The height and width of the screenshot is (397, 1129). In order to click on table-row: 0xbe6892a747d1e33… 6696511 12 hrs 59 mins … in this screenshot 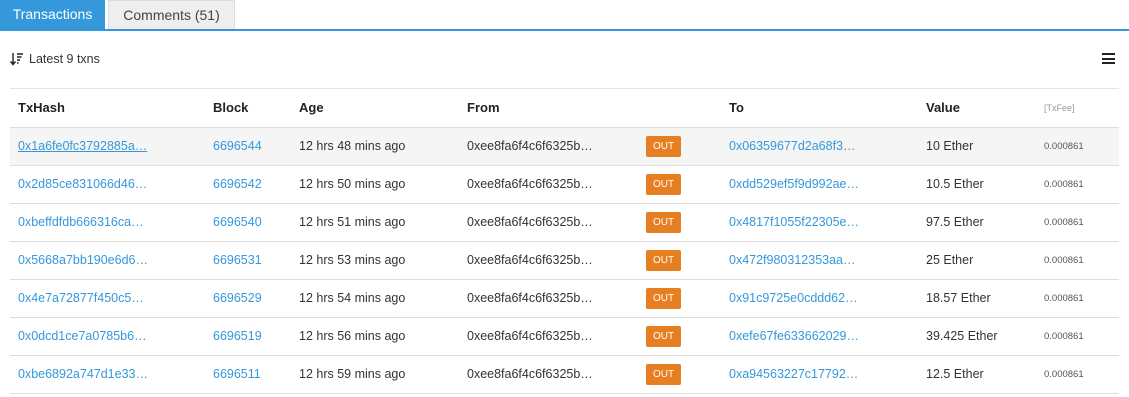, I will do `click(564, 374)`.